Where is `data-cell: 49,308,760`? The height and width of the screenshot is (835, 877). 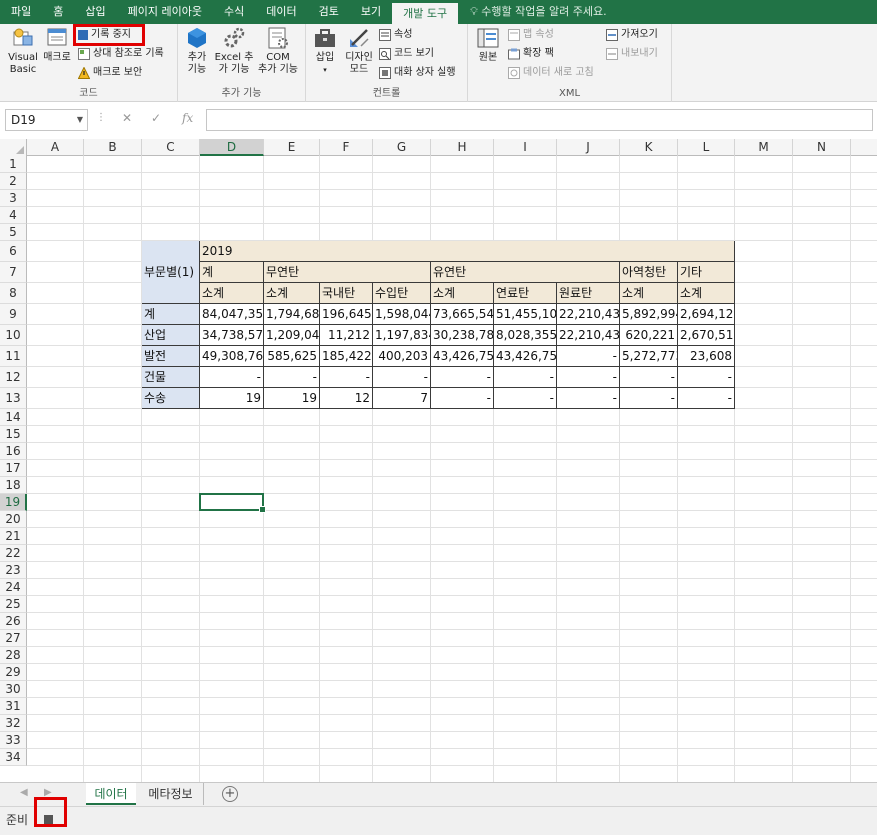
data-cell: 49,308,760 is located at coordinates (232, 356).